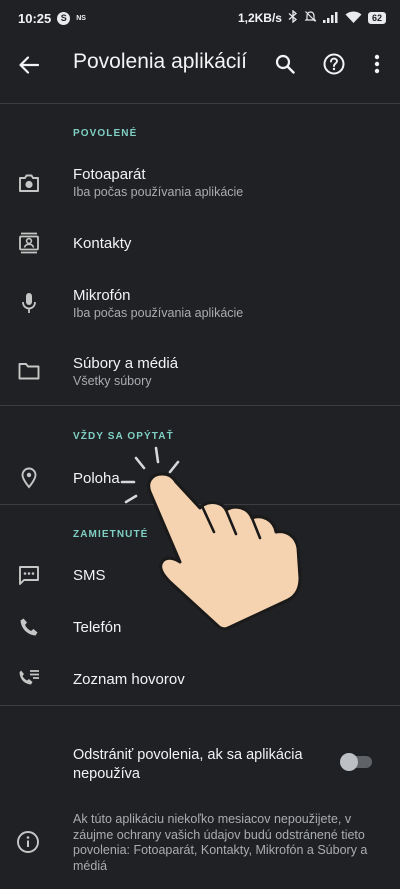 Image resolution: width=400 pixels, height=889 pixels. I want to click on signal-icon, so click(330, 18).